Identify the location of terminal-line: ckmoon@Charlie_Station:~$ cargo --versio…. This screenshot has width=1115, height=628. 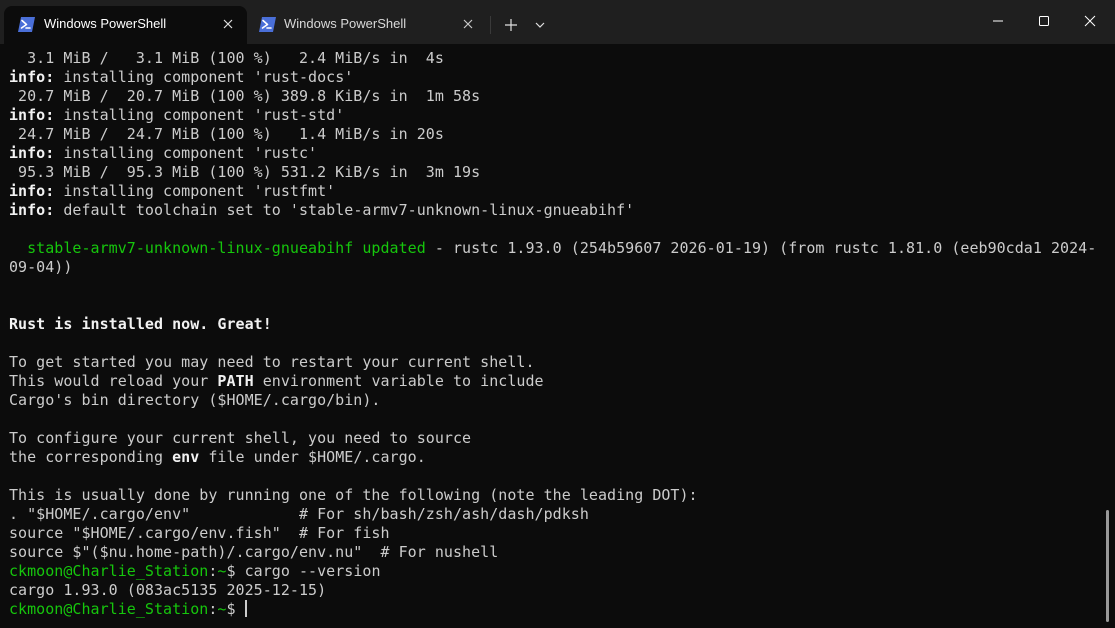
(554, 571).